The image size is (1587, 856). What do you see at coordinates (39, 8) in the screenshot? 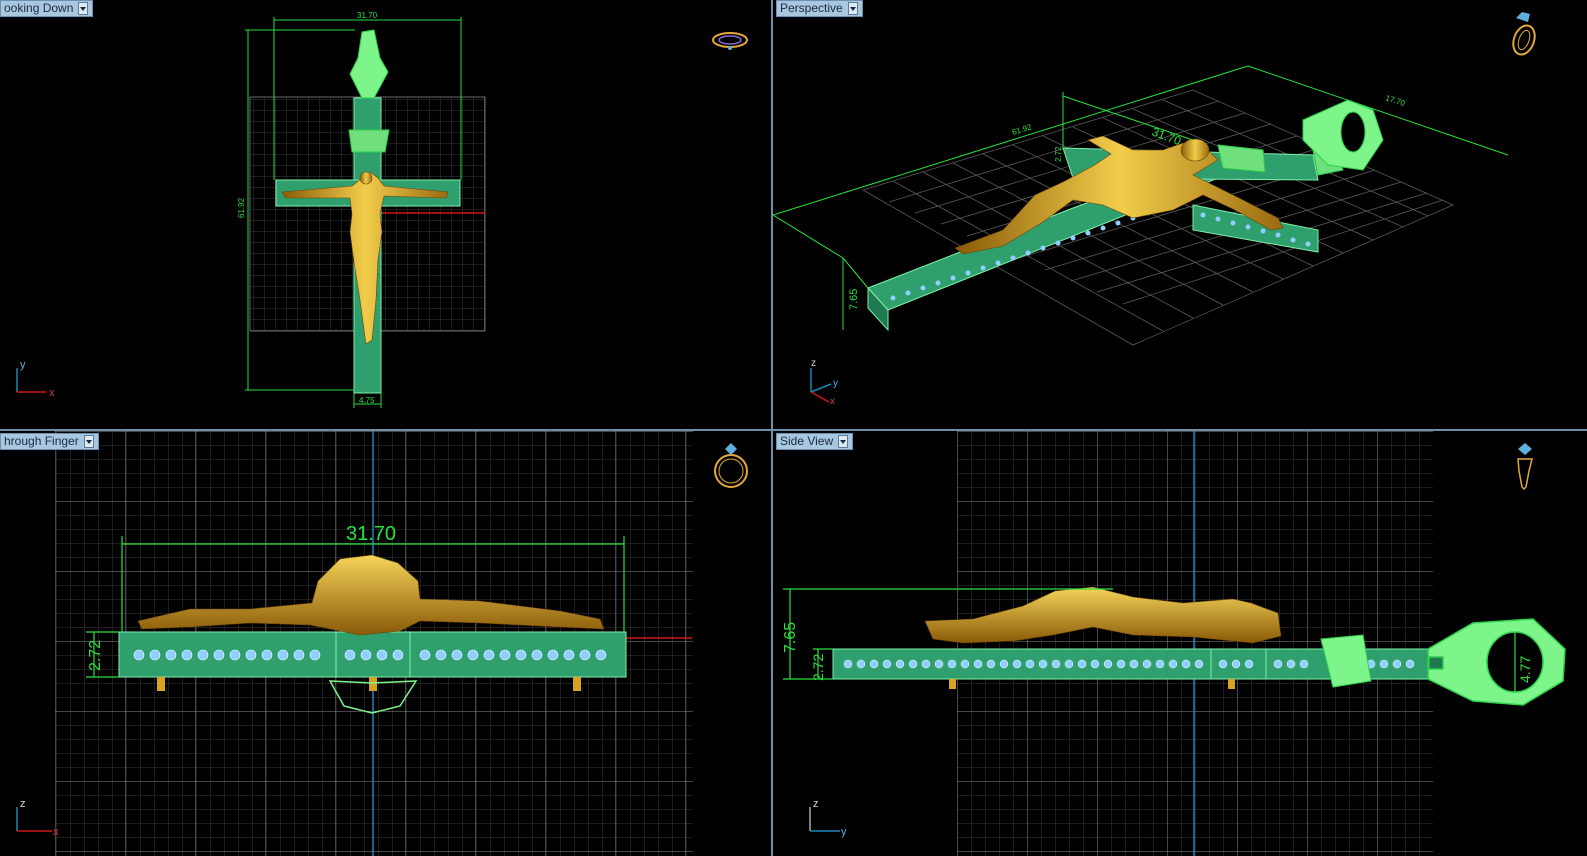
I see `viewport-label-text: ooking Down` at bounding box center [39, 8].